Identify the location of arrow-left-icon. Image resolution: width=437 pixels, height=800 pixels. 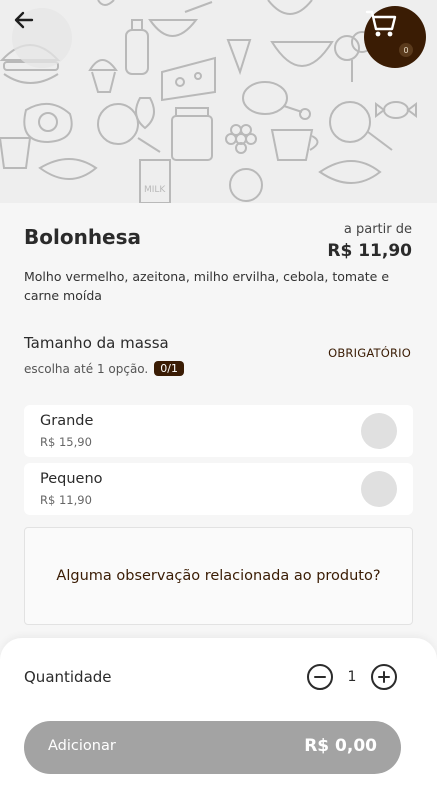
(24, 20).